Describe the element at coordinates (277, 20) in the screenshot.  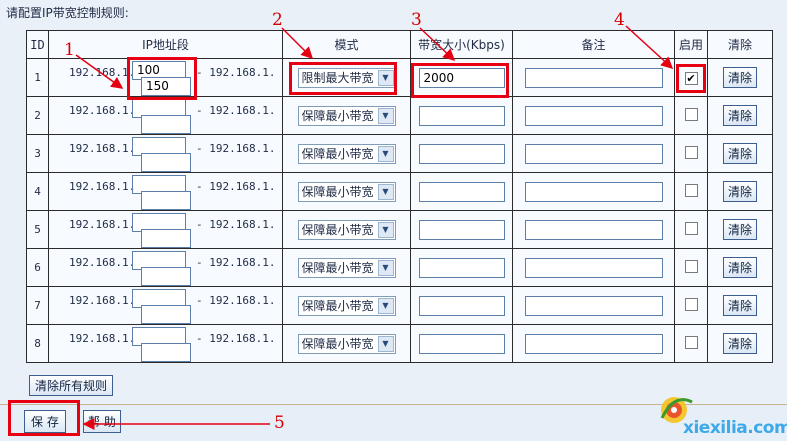
I see `annotation-number-2: 2` at that location.